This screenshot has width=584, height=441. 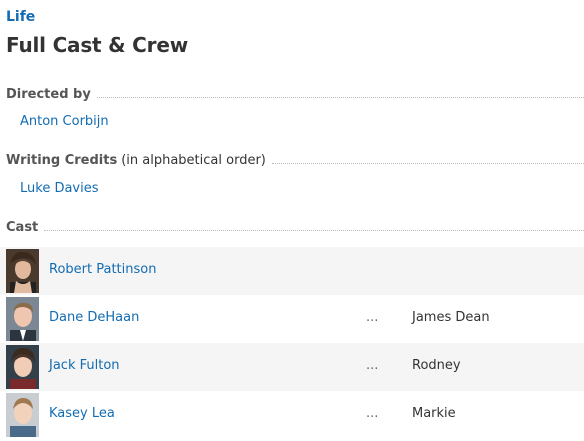 I want to click on cast-row: Robert Pattinson, so click(x=292, y=271).